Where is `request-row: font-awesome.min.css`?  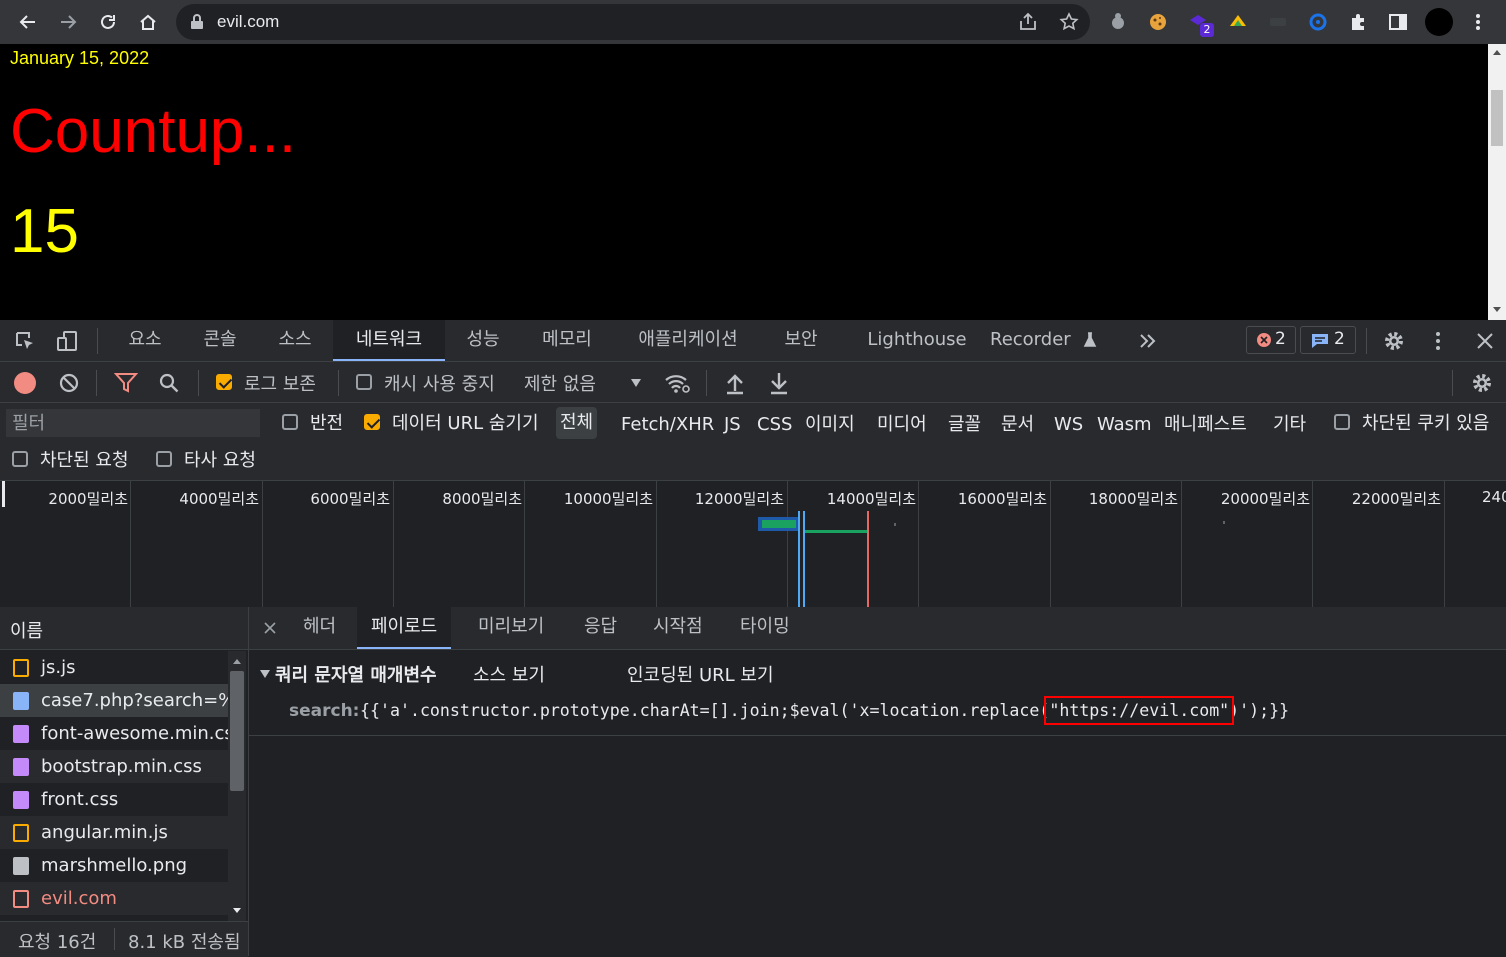
request-row: font-awesome.min.css is located at coordinates (114, 733).